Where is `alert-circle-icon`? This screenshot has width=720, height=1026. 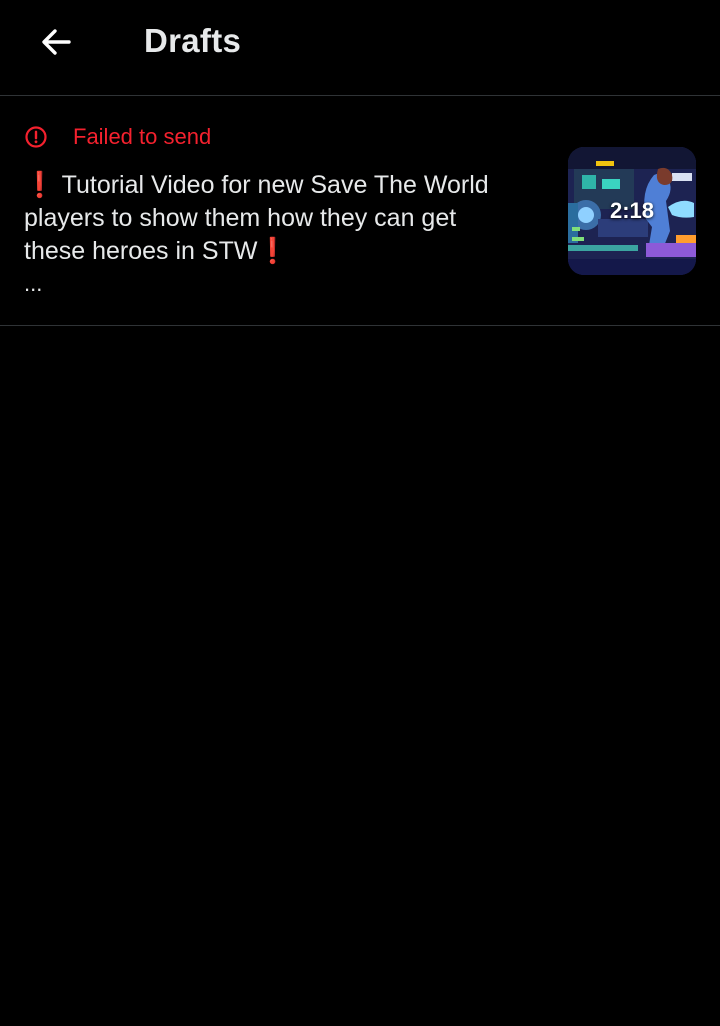 alert-circle-icon is located at coordinates (36, 137).